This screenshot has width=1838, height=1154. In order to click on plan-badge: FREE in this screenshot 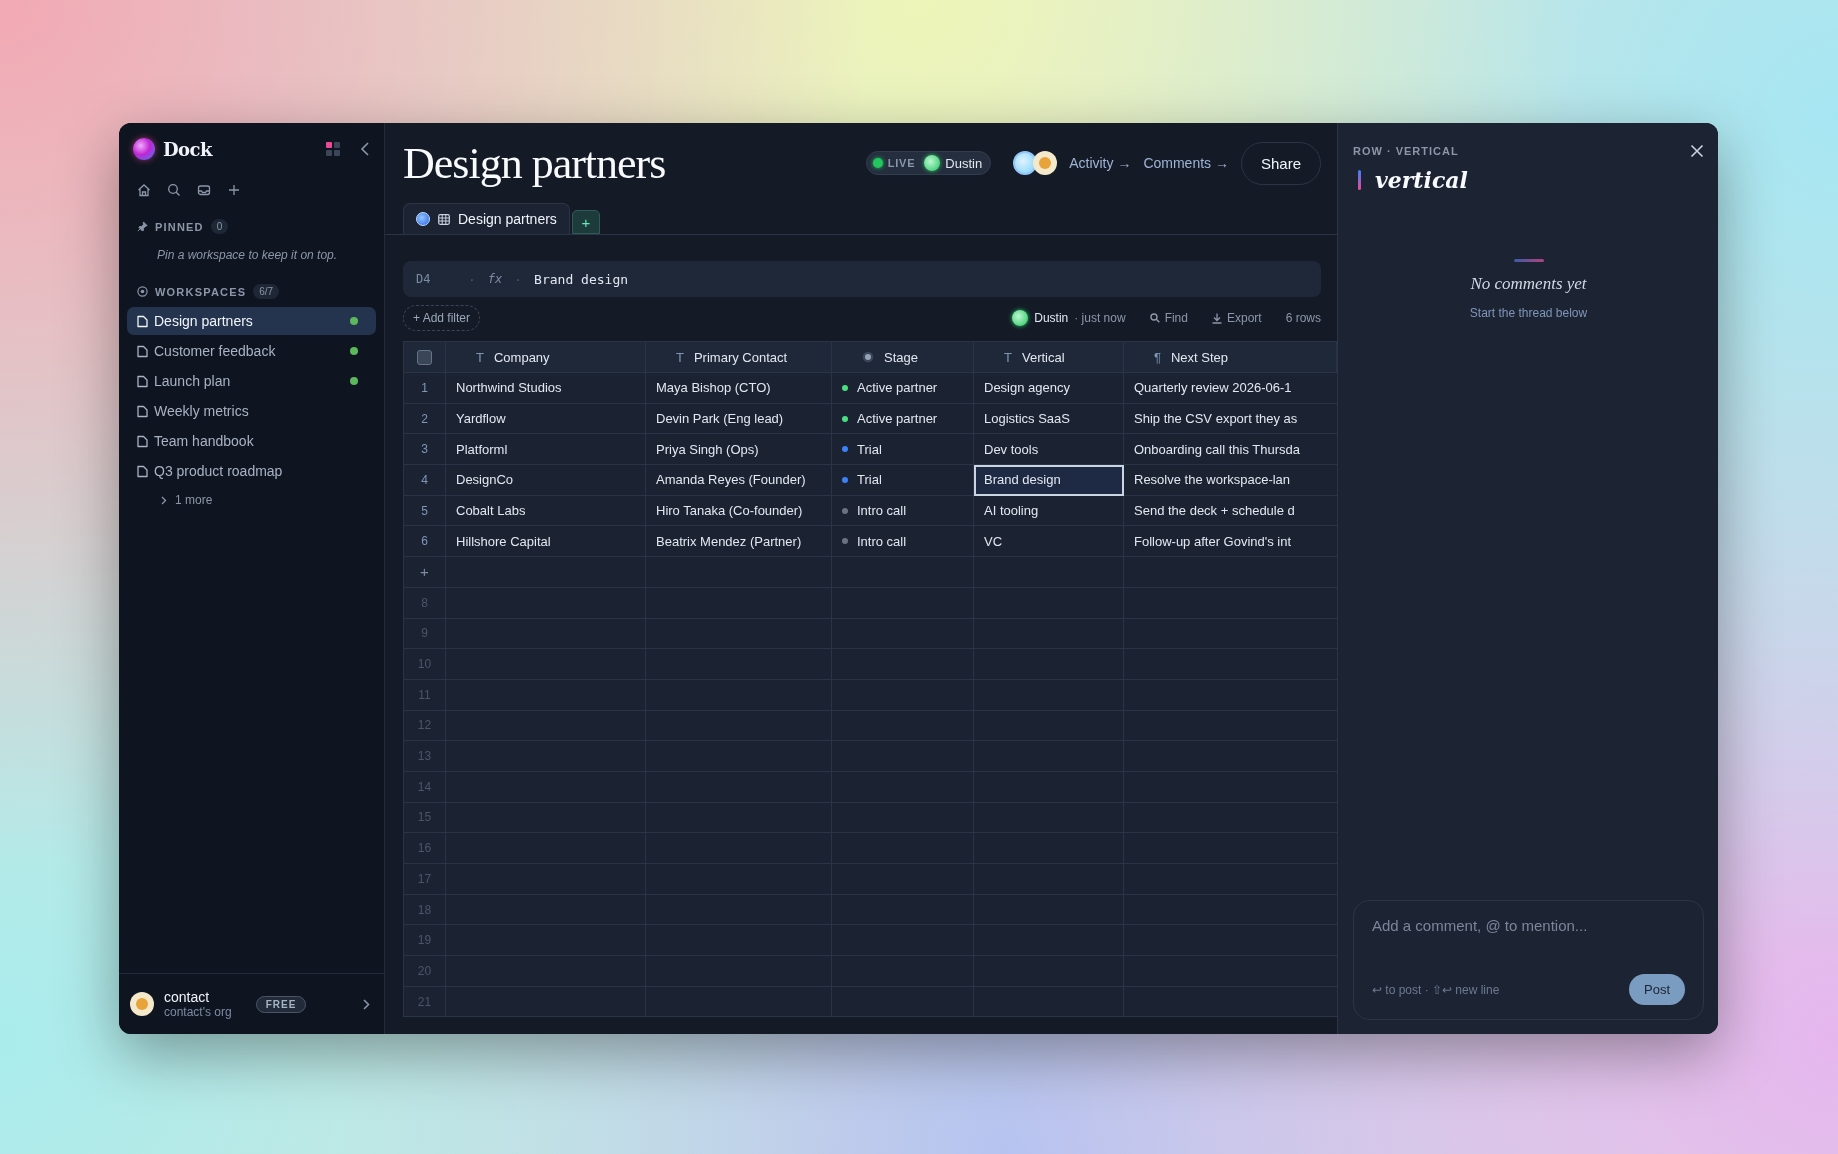, I will do `click(281, 1004)`.